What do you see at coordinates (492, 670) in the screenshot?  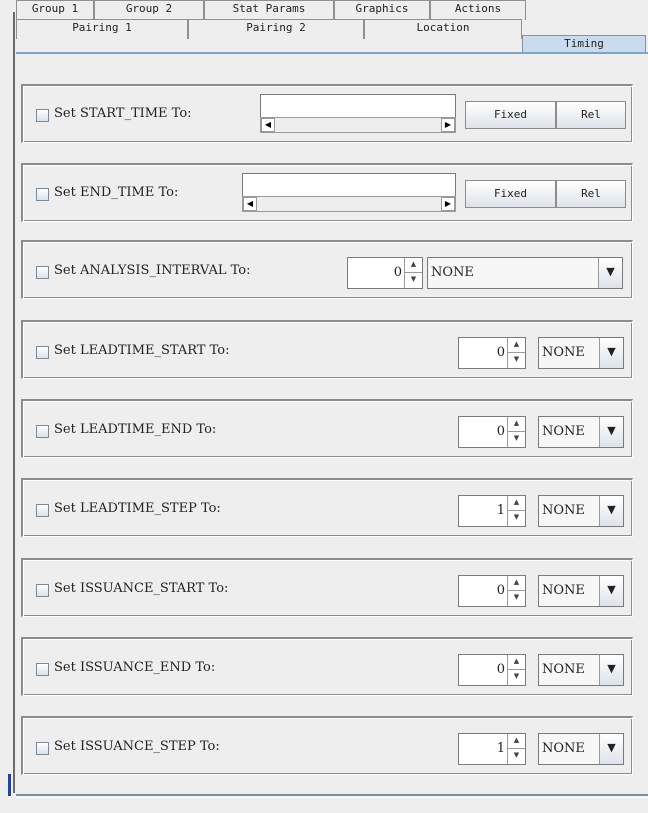 I see `issuance-end-spinner: 0 ▲ ▼` at bounding box center [492, 670].